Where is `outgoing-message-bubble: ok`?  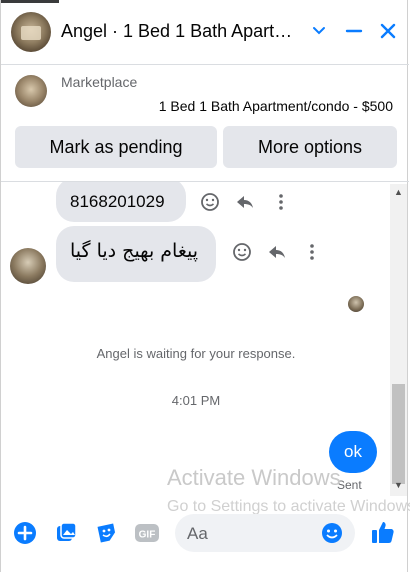 outgoing-message-bubble: ok is located at coordinates (353, 452).